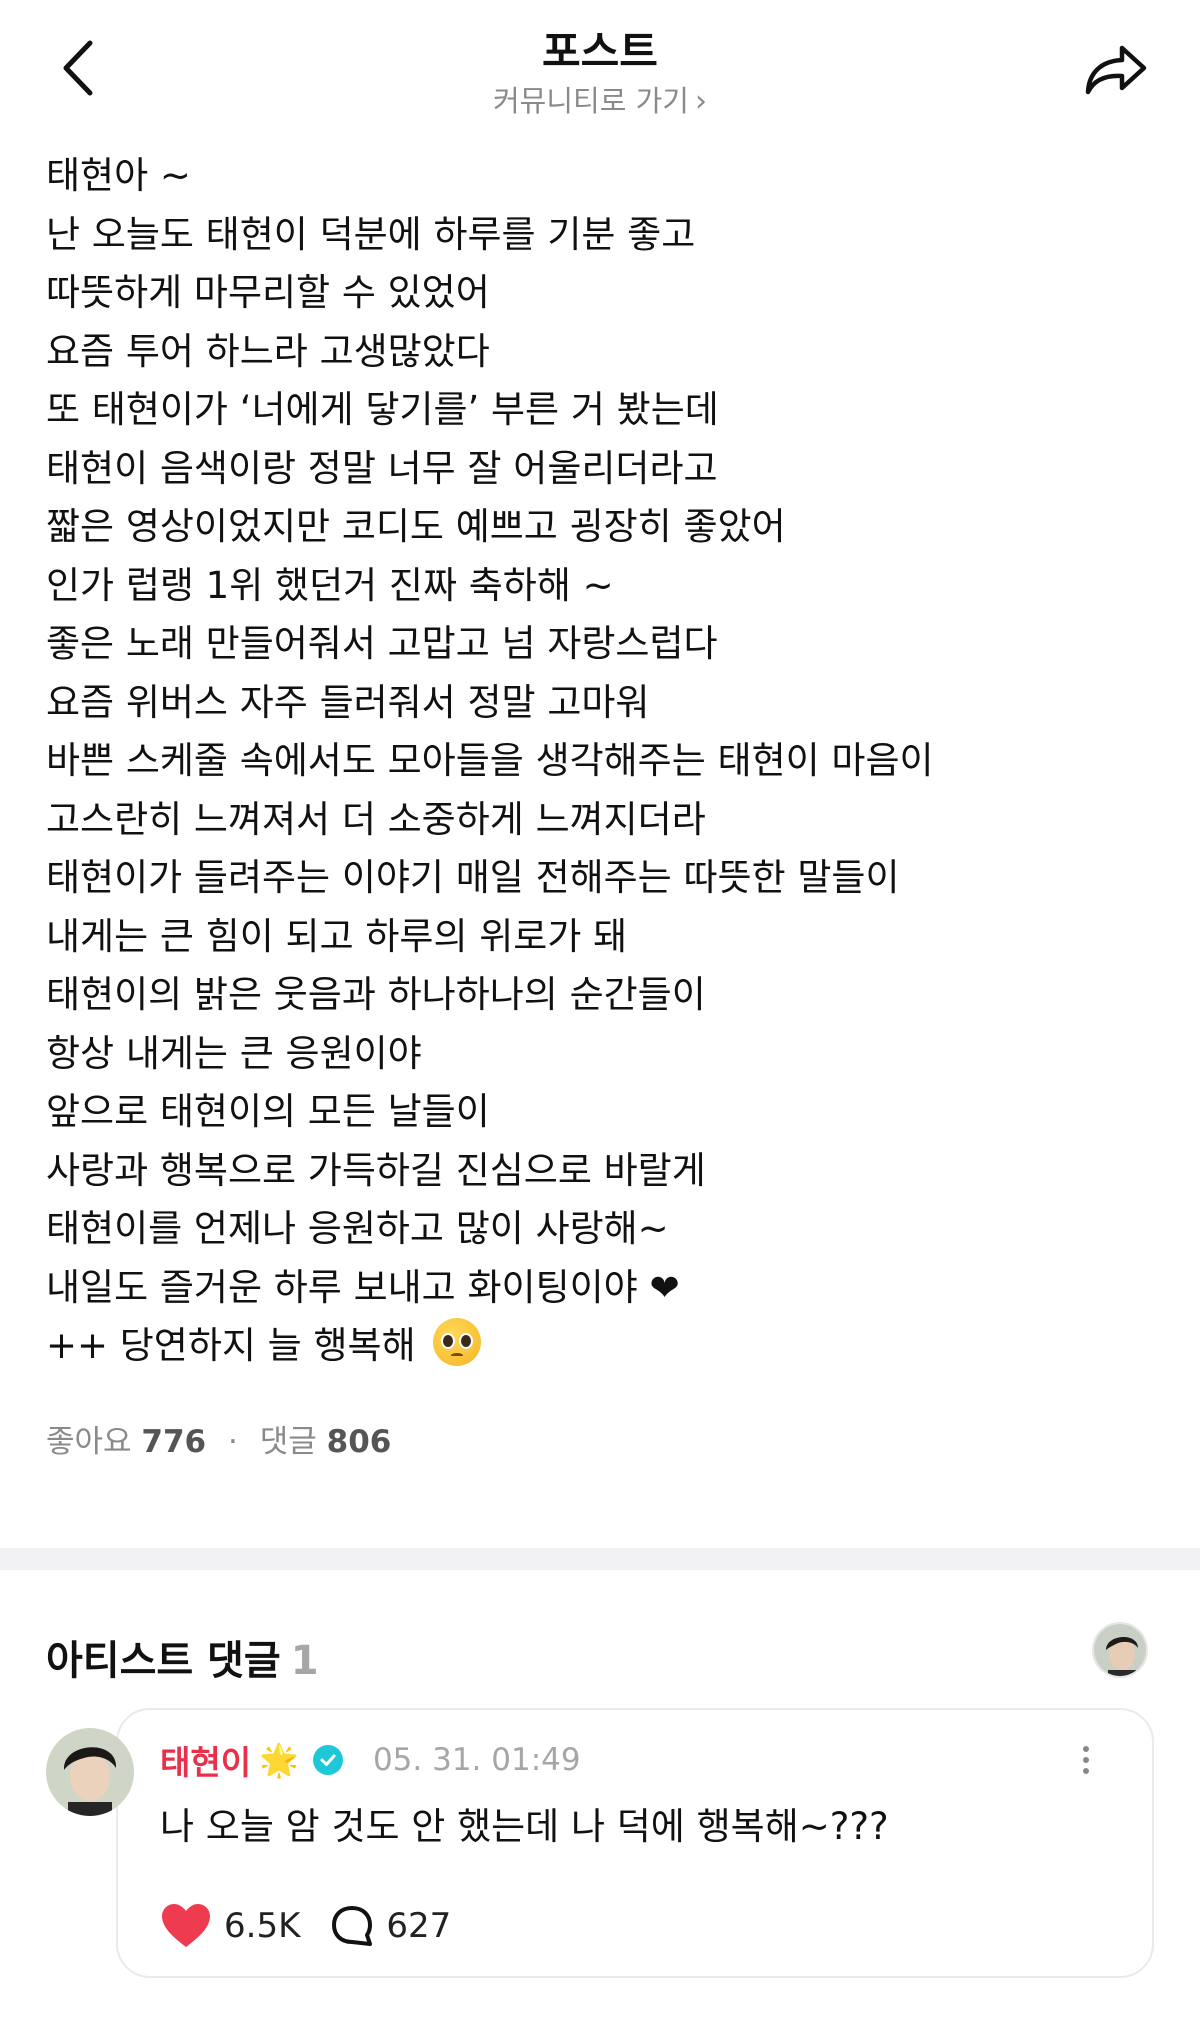 The width and height of the screenshot is (1200, 2027). I want to click on post-line: 짧은 영상이었지만 코디도 예쁘고 굉장히 좋았어, so click(416, 526).